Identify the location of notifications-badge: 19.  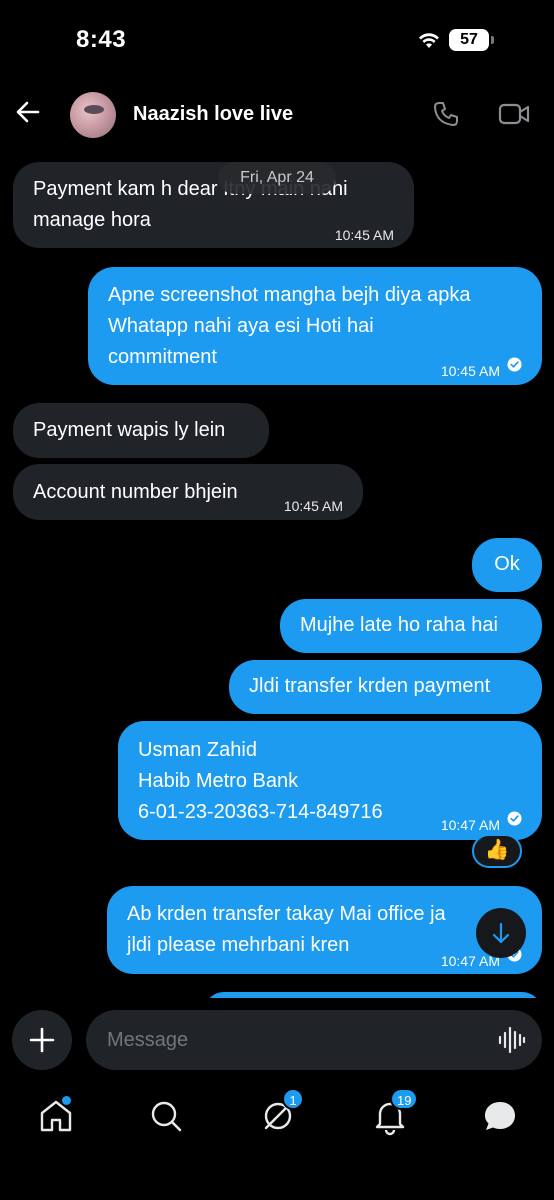
(404, 1099).